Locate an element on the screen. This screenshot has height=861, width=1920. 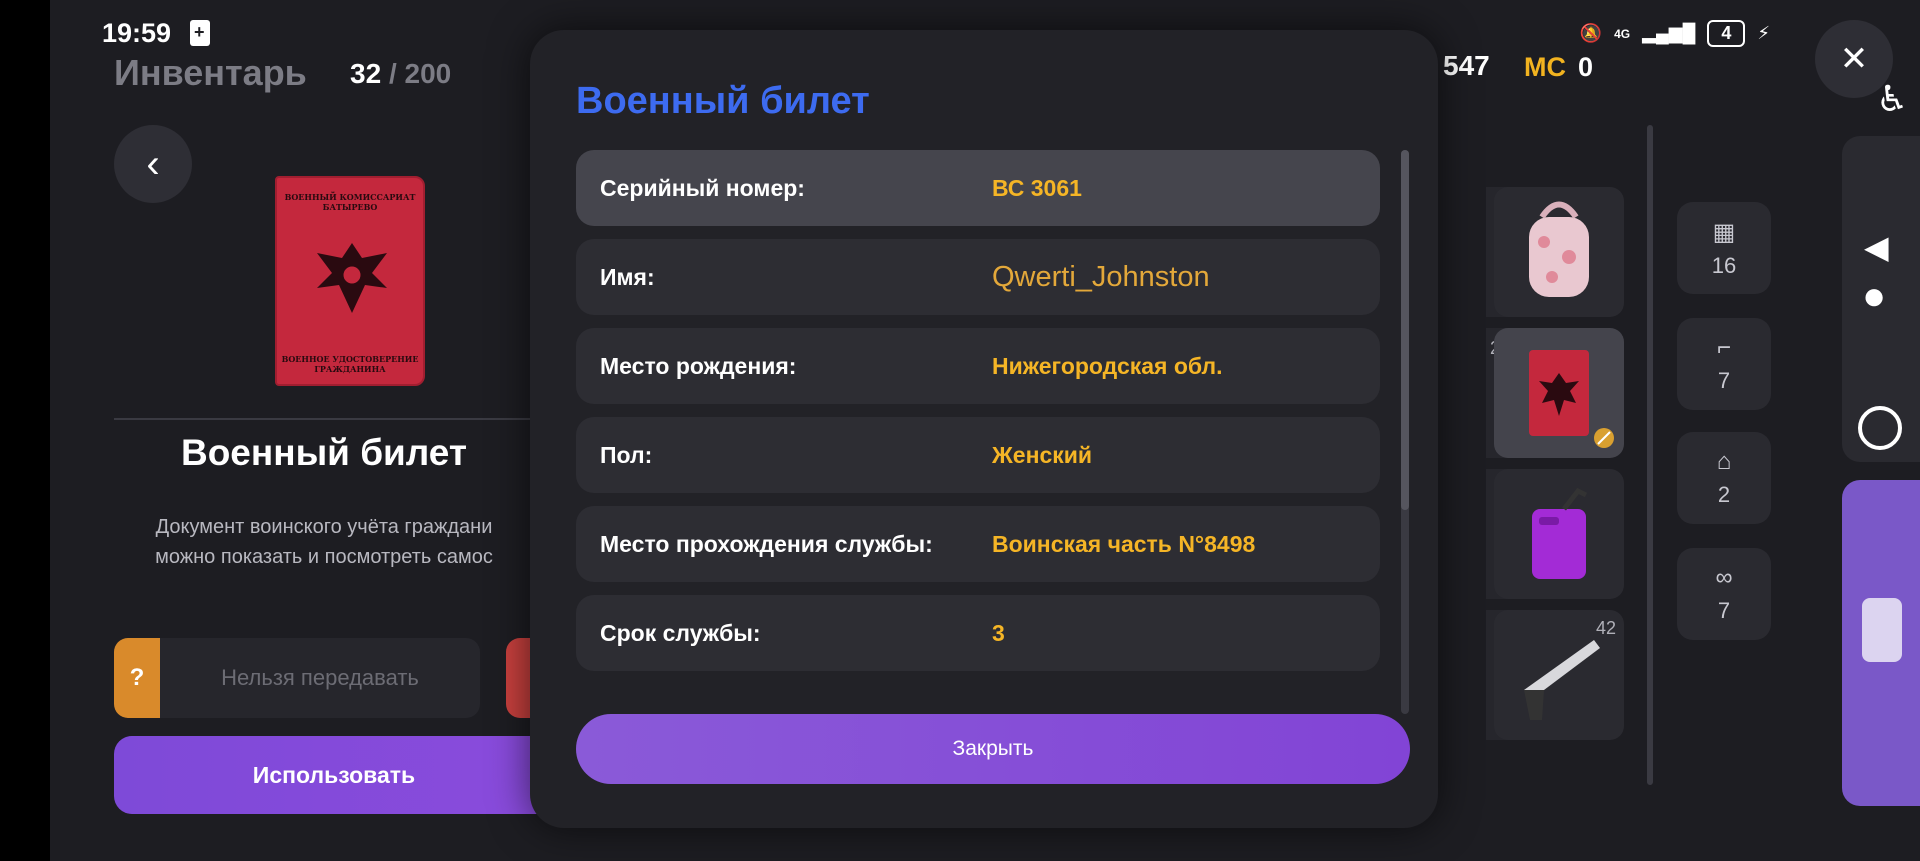
status-indicators: 🔕 4G ▂▄▆█ 4 ⚡ is located at coordinates (1675, 33).